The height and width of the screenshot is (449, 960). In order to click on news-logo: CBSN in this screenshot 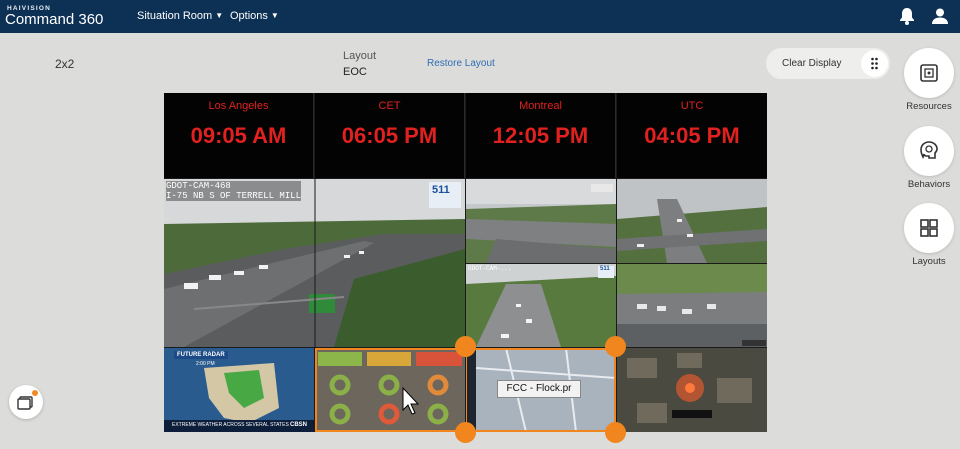, I will do `click(299, 425)`.